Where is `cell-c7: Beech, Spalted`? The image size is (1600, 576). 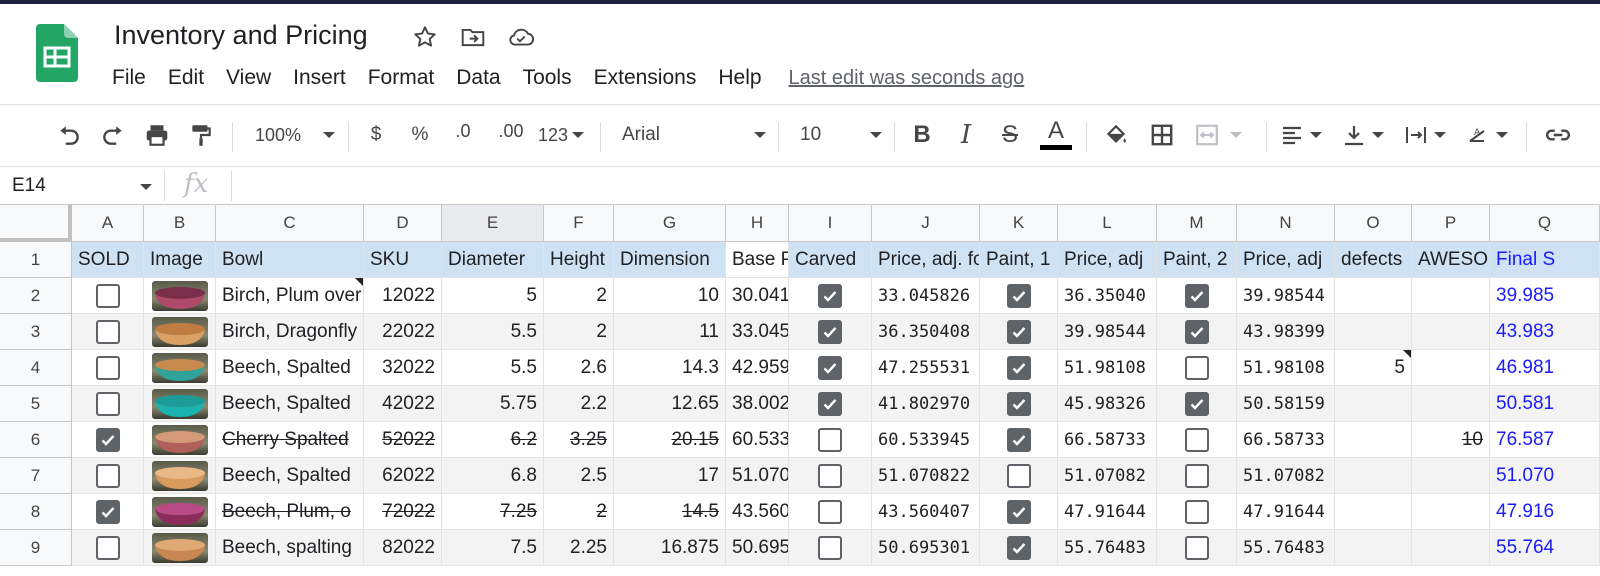
cell-c7: Beech, Spalted is located at coordinates (290, 476).